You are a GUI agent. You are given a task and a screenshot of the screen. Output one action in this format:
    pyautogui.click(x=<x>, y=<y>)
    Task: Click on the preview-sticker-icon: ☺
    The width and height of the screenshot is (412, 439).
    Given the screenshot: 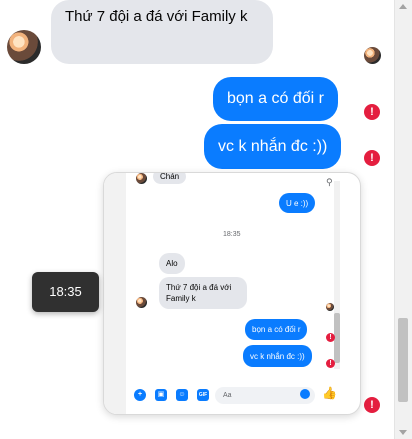 What is the action you would take?
    pyautogui.click(x=182, y=395)
    